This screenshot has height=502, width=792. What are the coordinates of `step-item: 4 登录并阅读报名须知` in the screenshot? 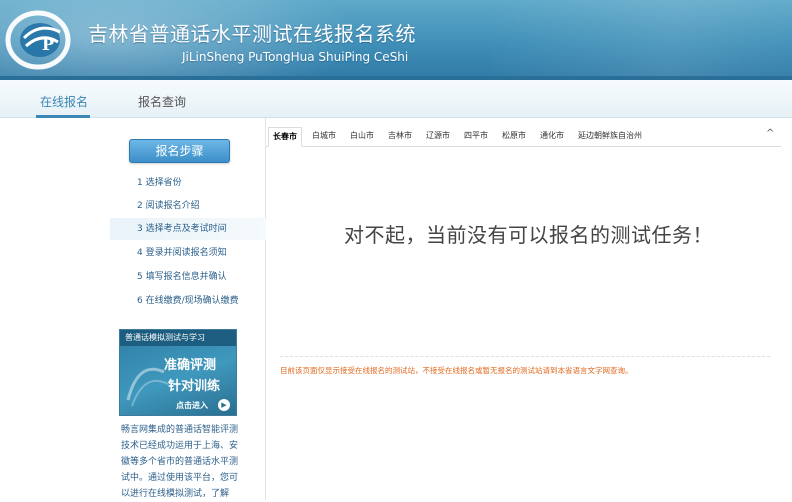 It's located at (182, 253).